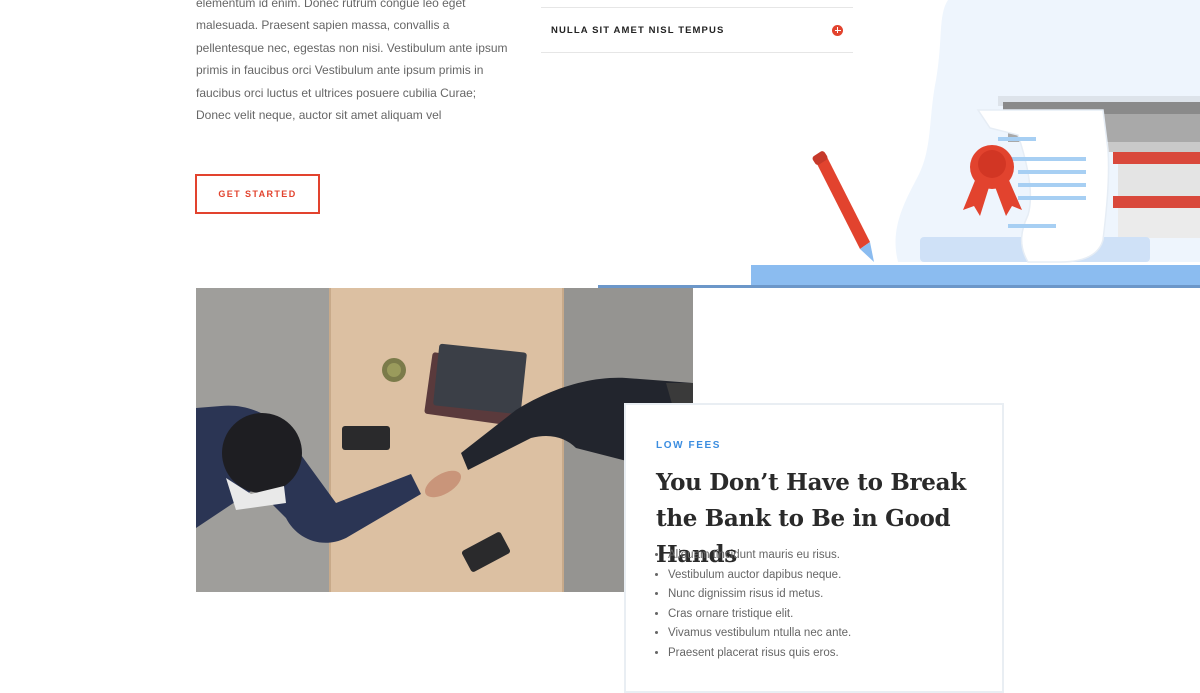  I want to click on list-item: Aliquam tincidunt mauris eu risus., so click(759, 556).